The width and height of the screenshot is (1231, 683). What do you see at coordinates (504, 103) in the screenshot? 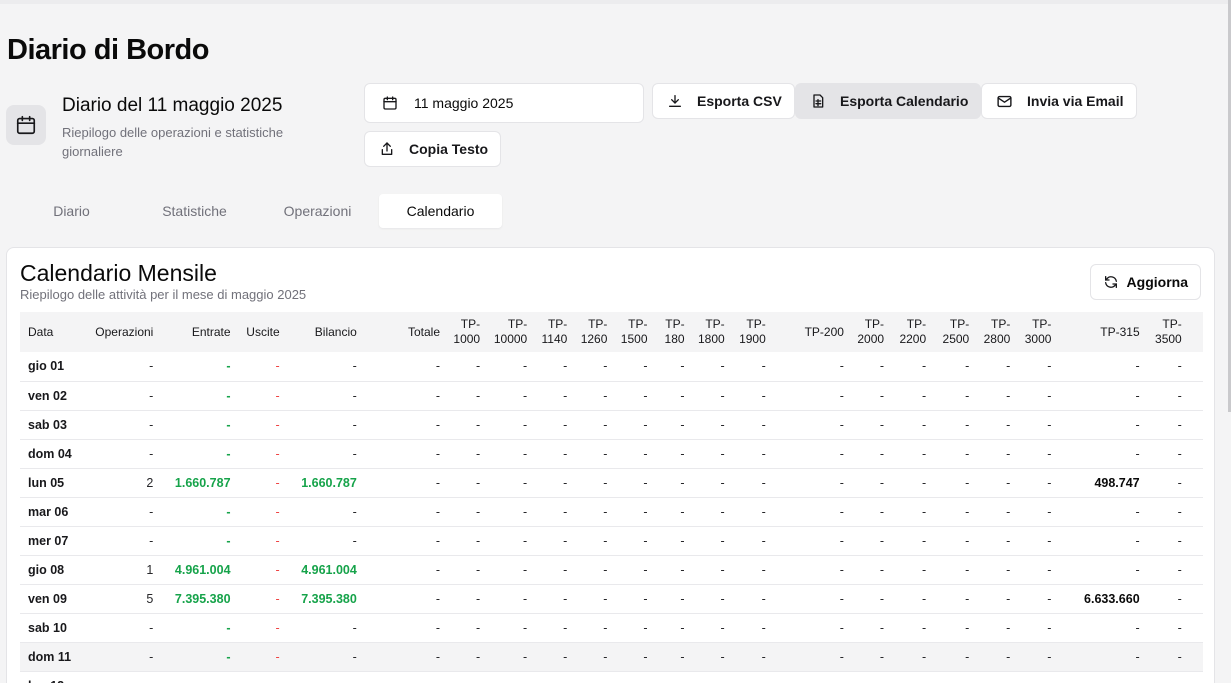
I see `date-picker: 11 maggio 2025` at bounding box center [504, 103].